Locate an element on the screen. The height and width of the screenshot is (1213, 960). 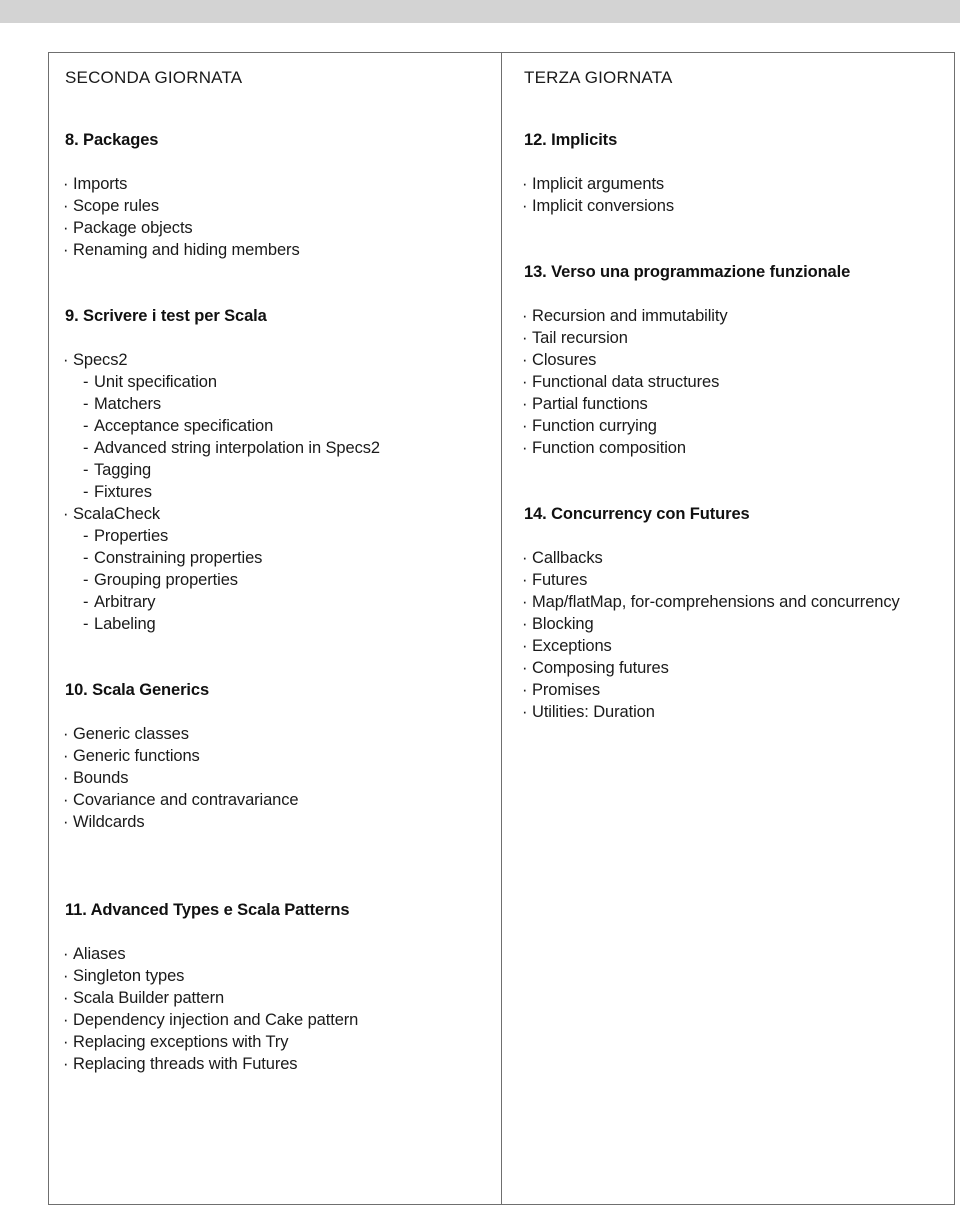
list-item: Callbacks is located at coordinates (733, 558).